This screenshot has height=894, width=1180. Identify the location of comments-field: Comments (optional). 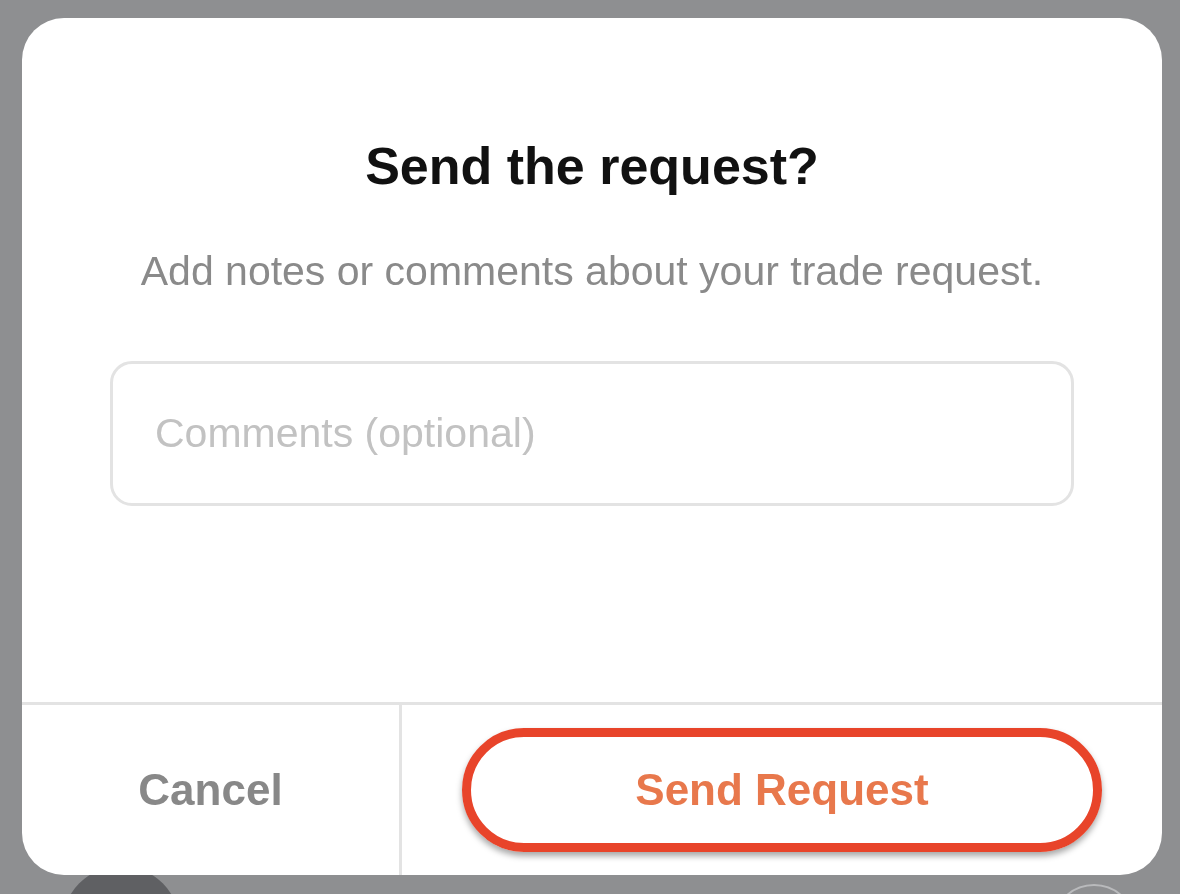
(592, 433).